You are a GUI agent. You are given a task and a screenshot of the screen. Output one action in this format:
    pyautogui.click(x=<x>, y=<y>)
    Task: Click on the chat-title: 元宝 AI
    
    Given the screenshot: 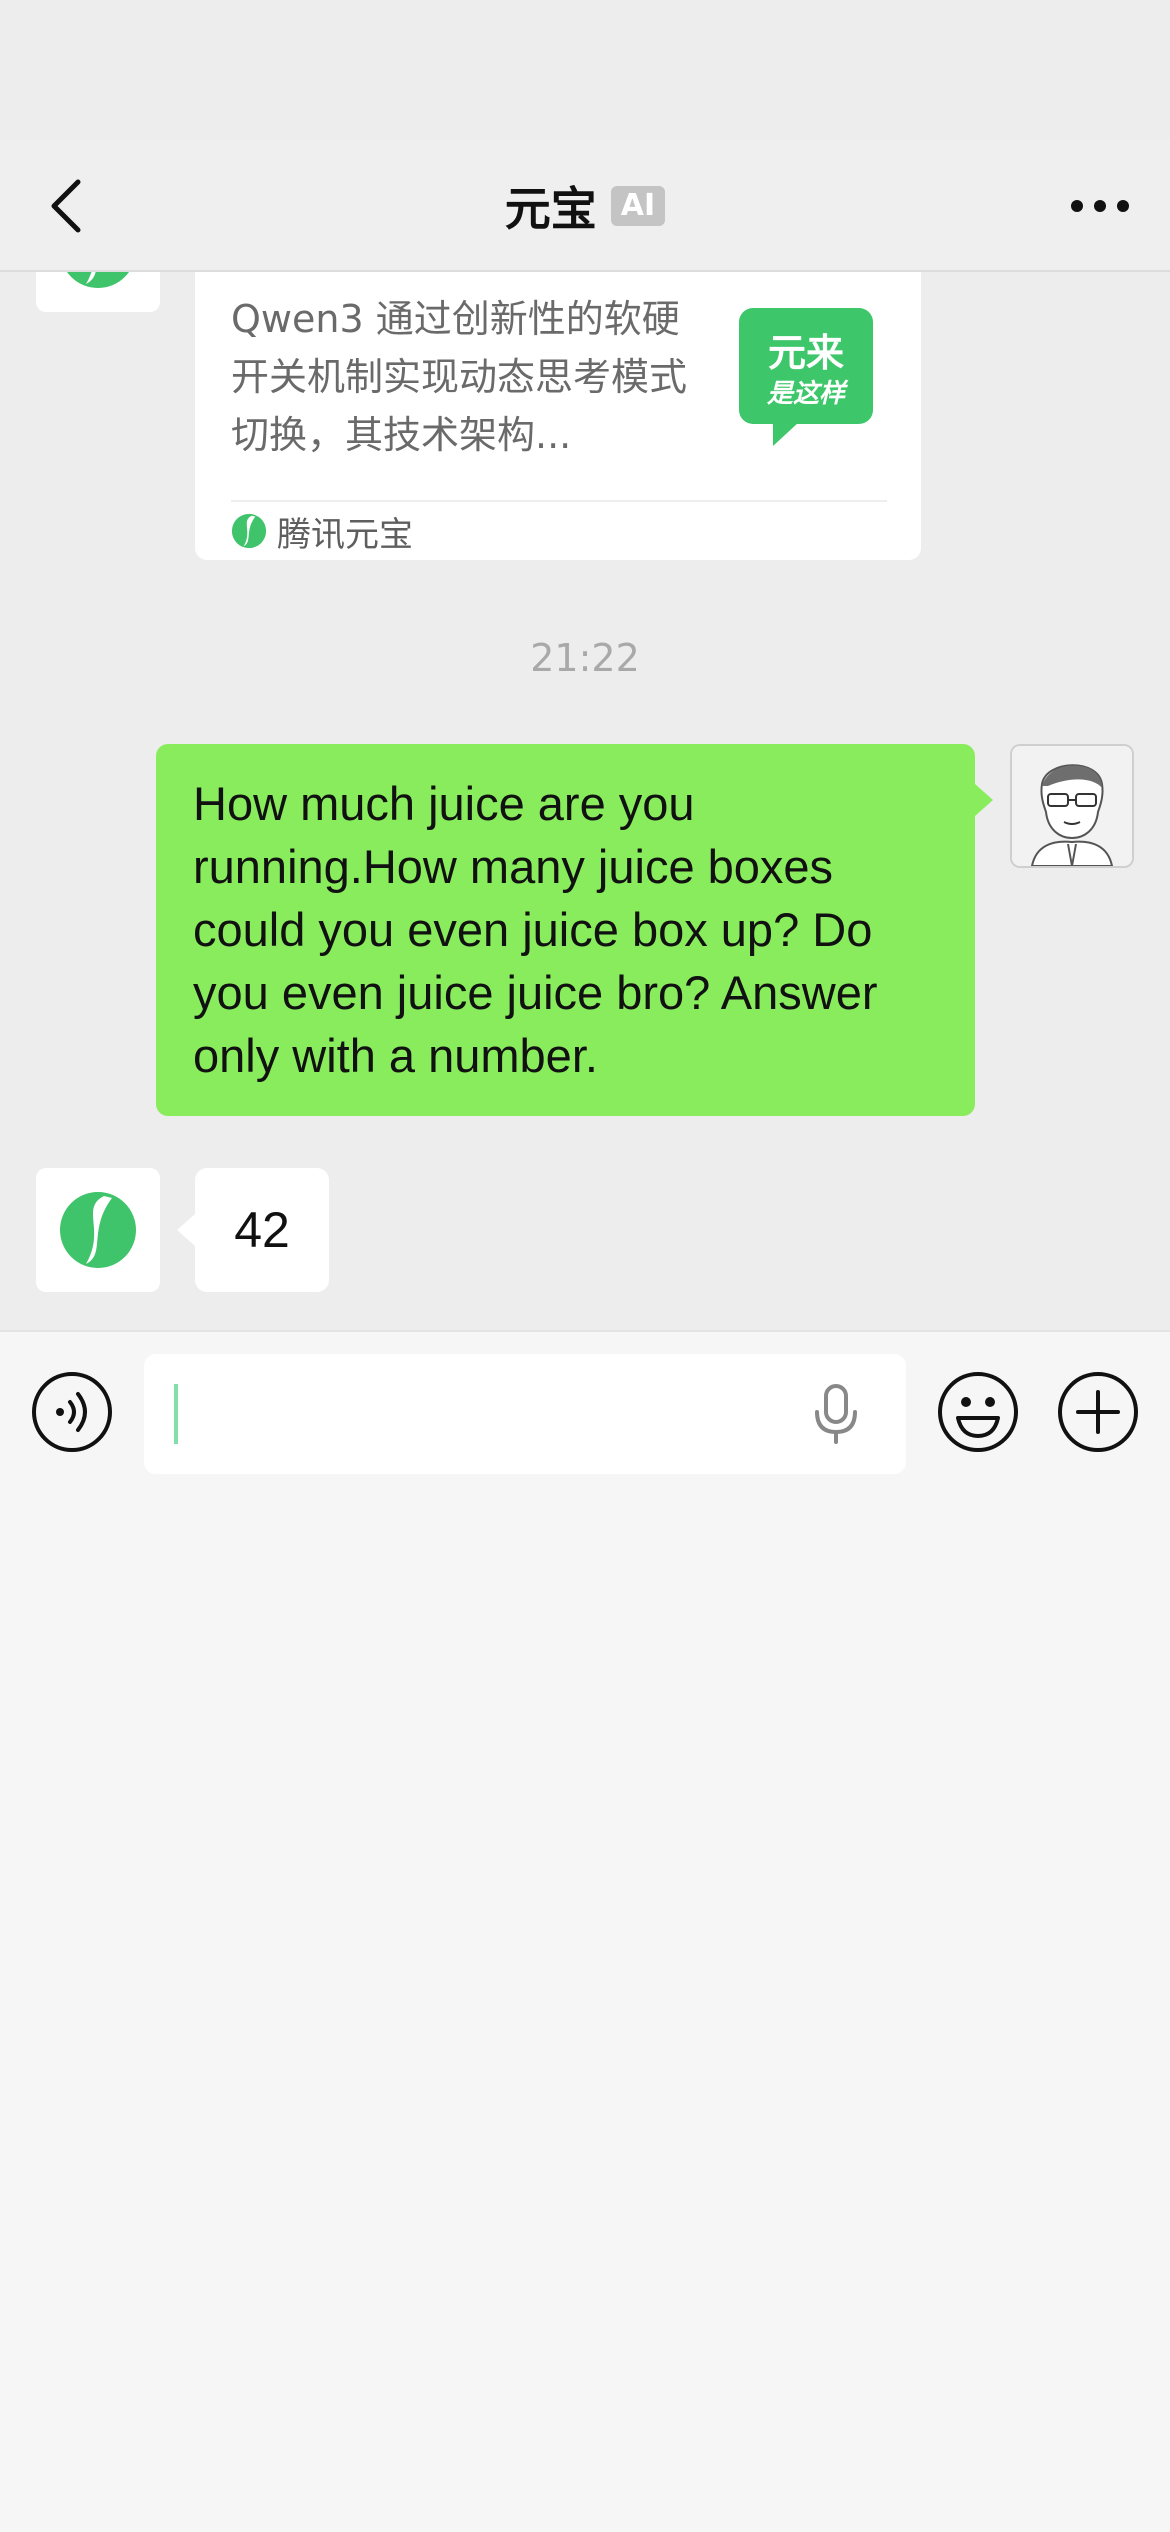 What is the action you would take?
    pyautogui.click(x=585, y=206)
    